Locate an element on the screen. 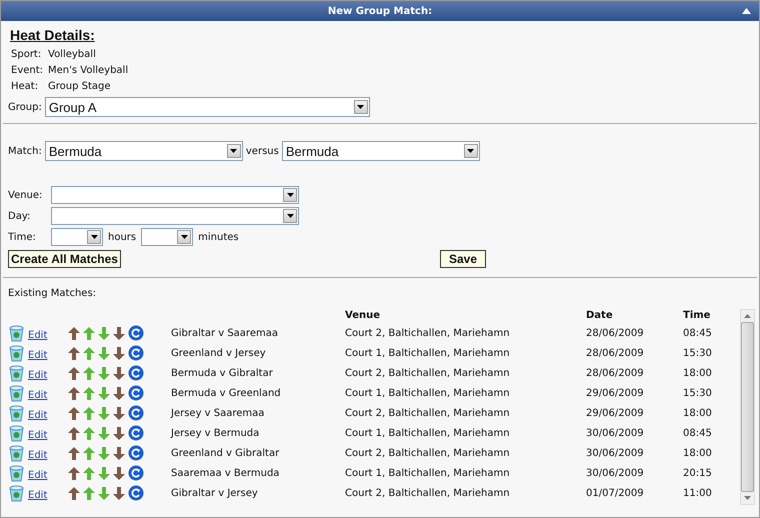  versus-label: versus is located at coordinates (262, 151).